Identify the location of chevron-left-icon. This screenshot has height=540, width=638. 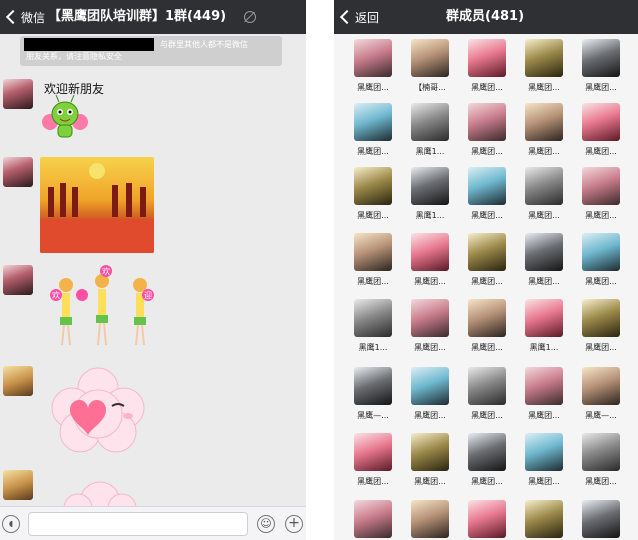
(347, 17).